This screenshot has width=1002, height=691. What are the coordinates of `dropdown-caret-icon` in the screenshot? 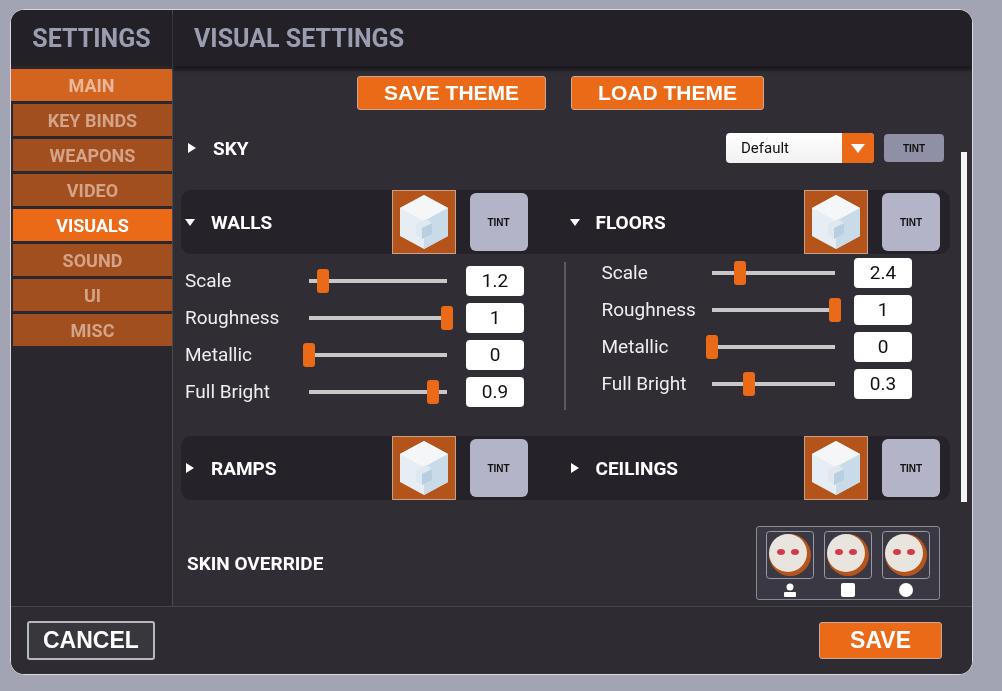 It's located at (858, 148).